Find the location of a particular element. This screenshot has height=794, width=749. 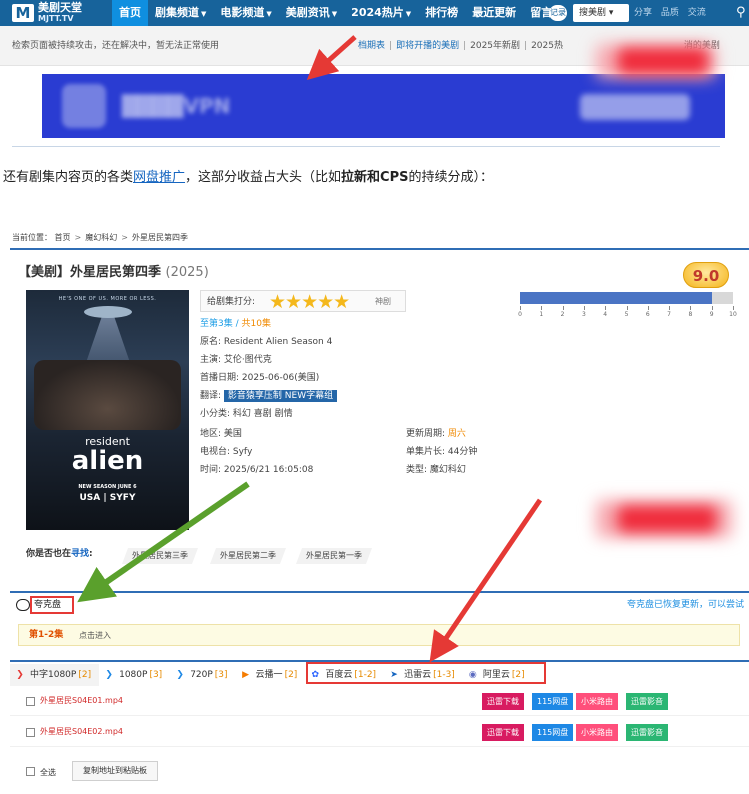

cast: 主演: 艾伦·图代克 is located at coordinates (236, 360).